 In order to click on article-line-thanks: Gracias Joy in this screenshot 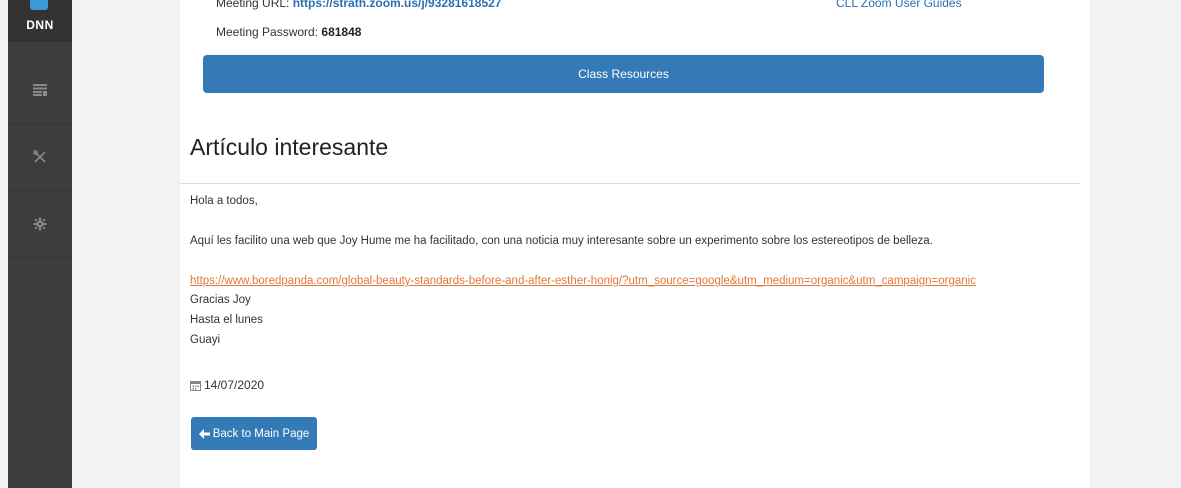, I will do `click(220, 300)`.